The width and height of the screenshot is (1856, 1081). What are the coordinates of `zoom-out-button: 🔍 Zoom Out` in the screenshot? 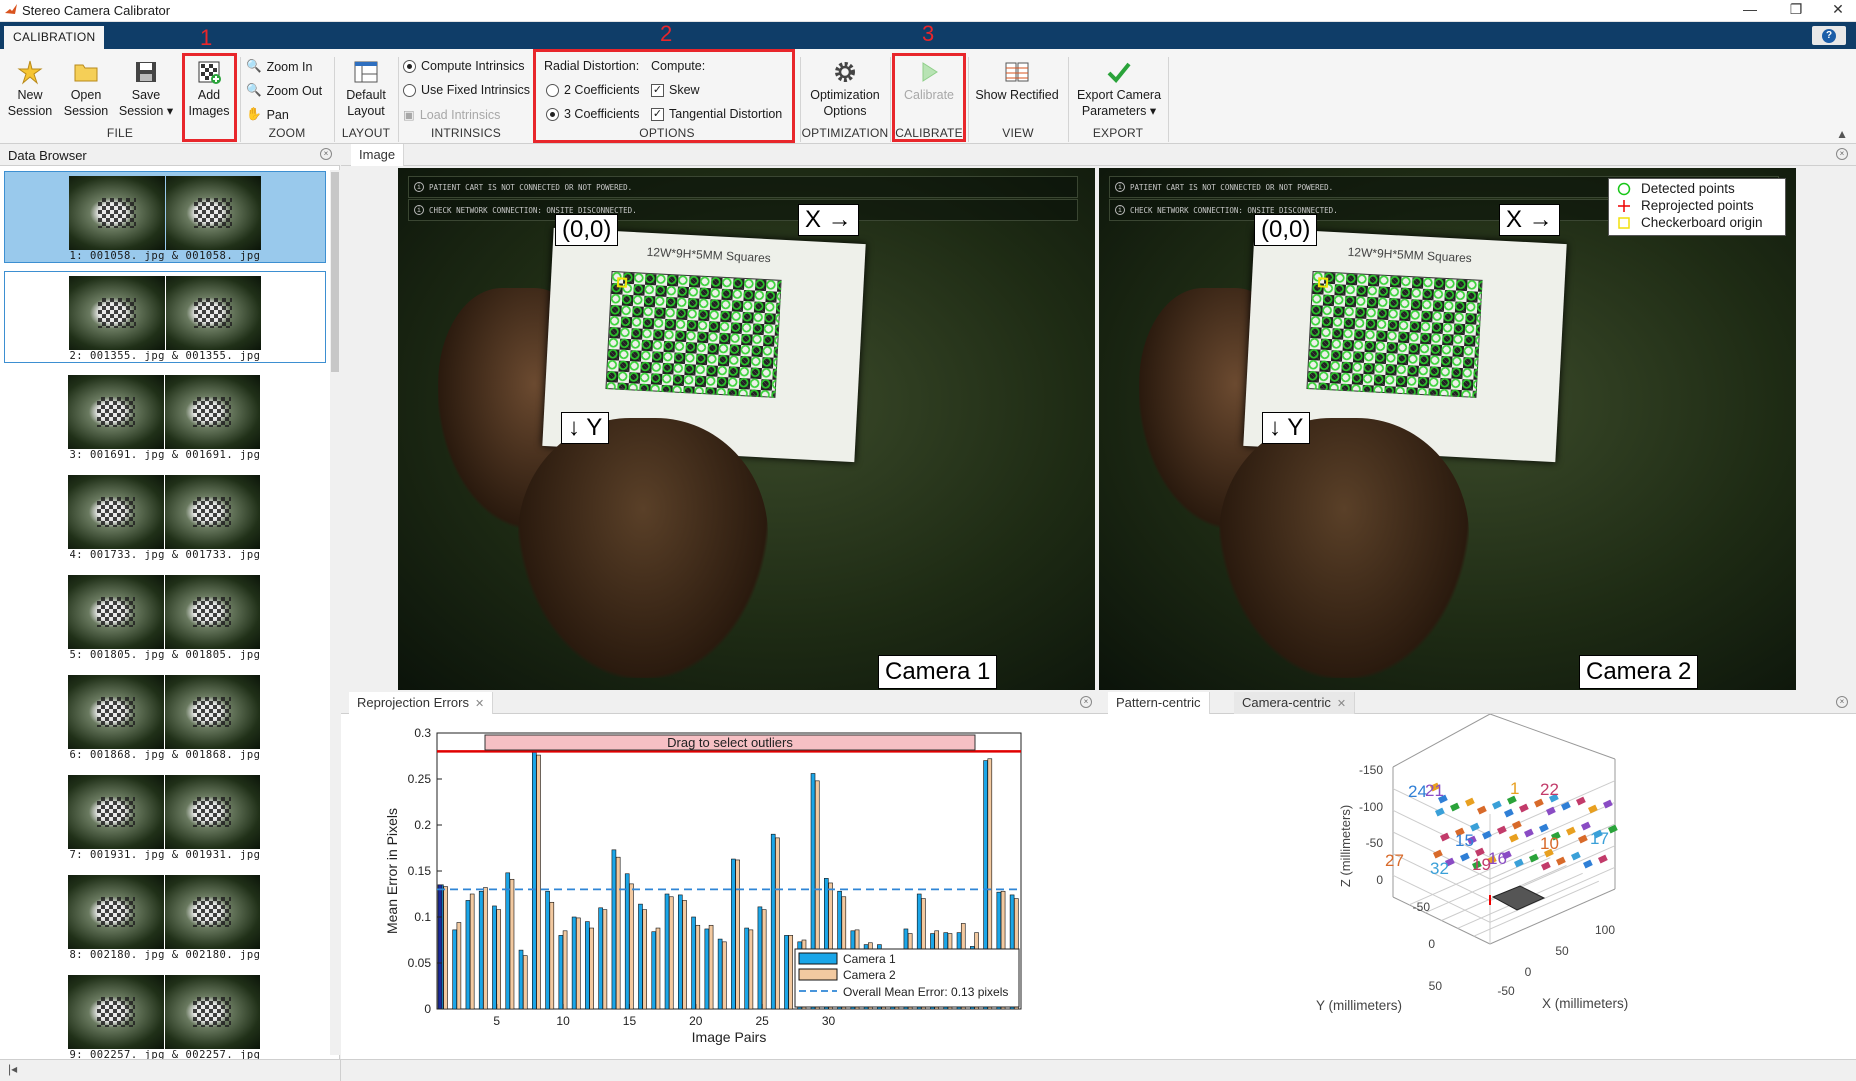 It's located at (284, 90).